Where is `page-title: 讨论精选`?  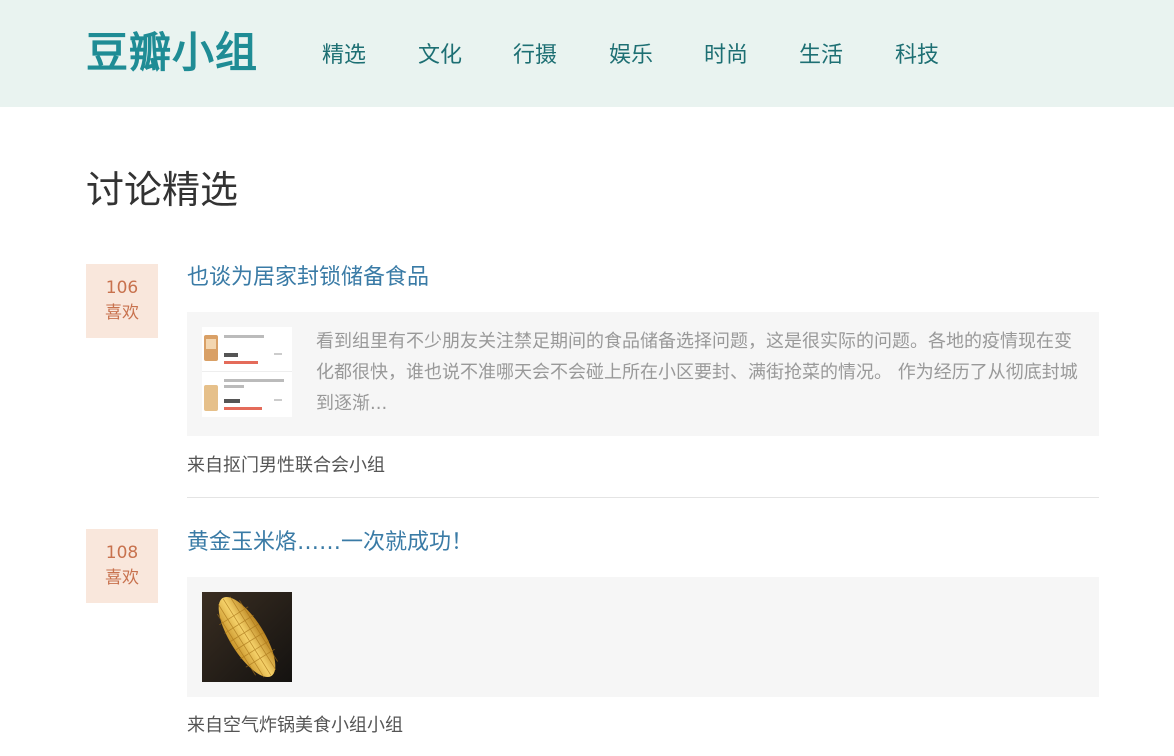 page-title: 讨论精选 is located at coordinates (162, 190).